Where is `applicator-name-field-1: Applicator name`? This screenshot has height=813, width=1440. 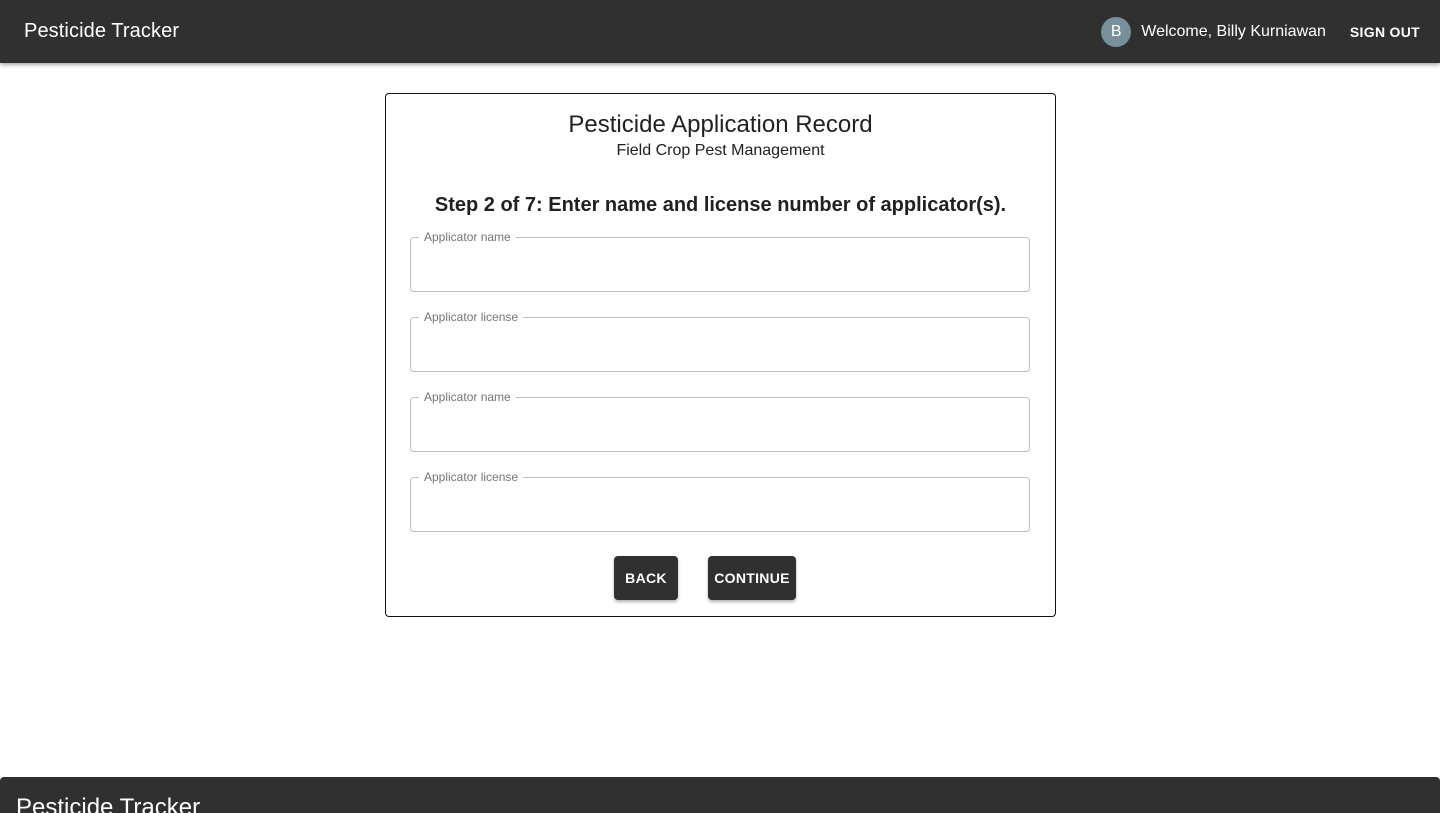
applicator-name-field-1: Applicator name is located at coordinates (720, 261).